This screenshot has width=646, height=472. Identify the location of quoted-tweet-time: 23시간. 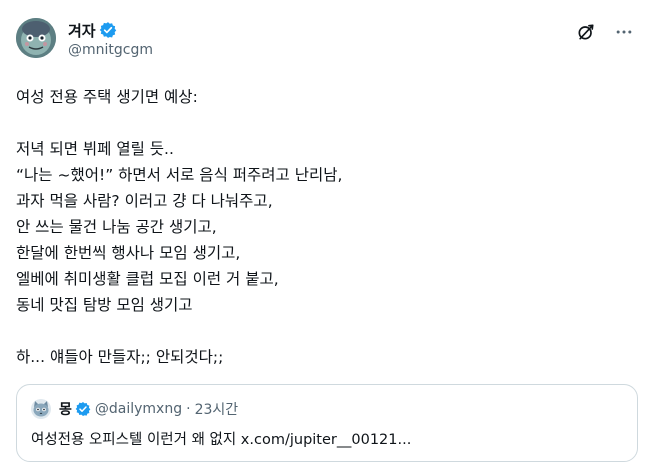
(216, 410).